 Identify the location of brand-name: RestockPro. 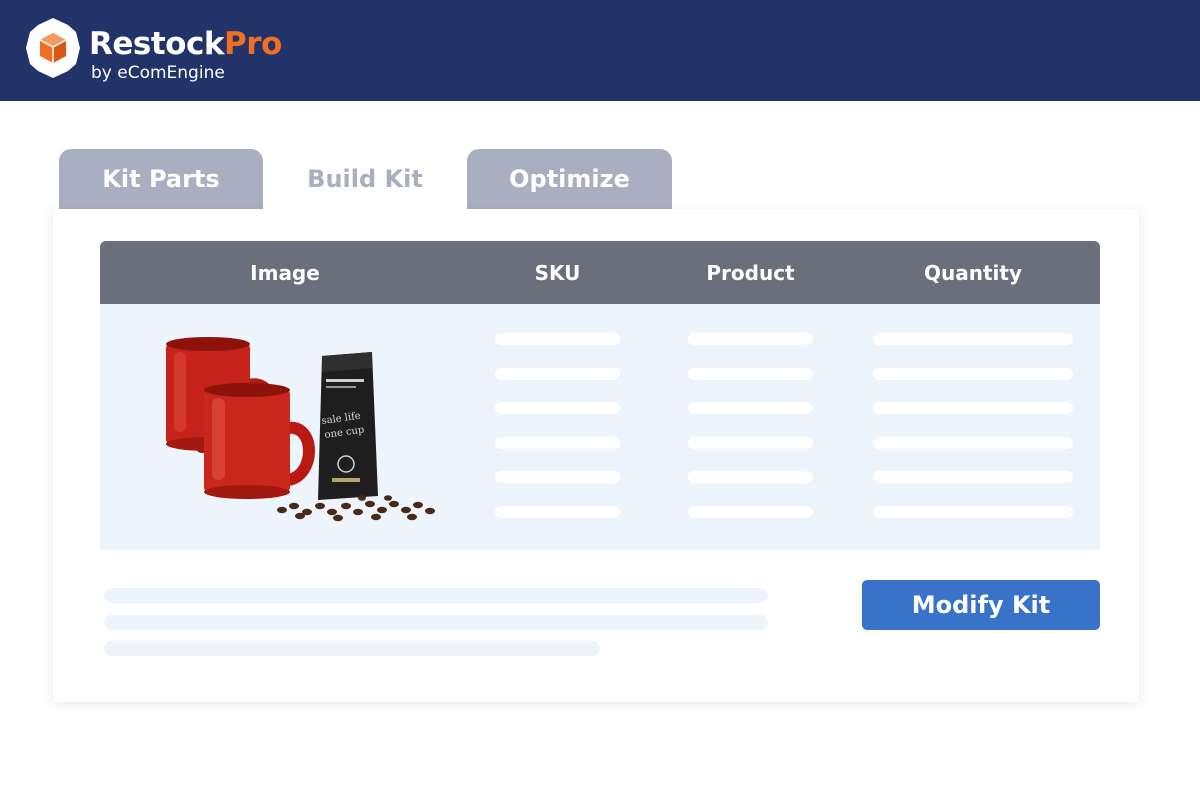
(185, 44).